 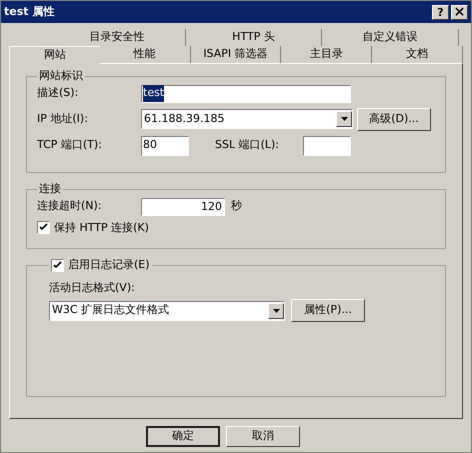 I want to click on ok-button: 确定, so click(x=183, y=436).